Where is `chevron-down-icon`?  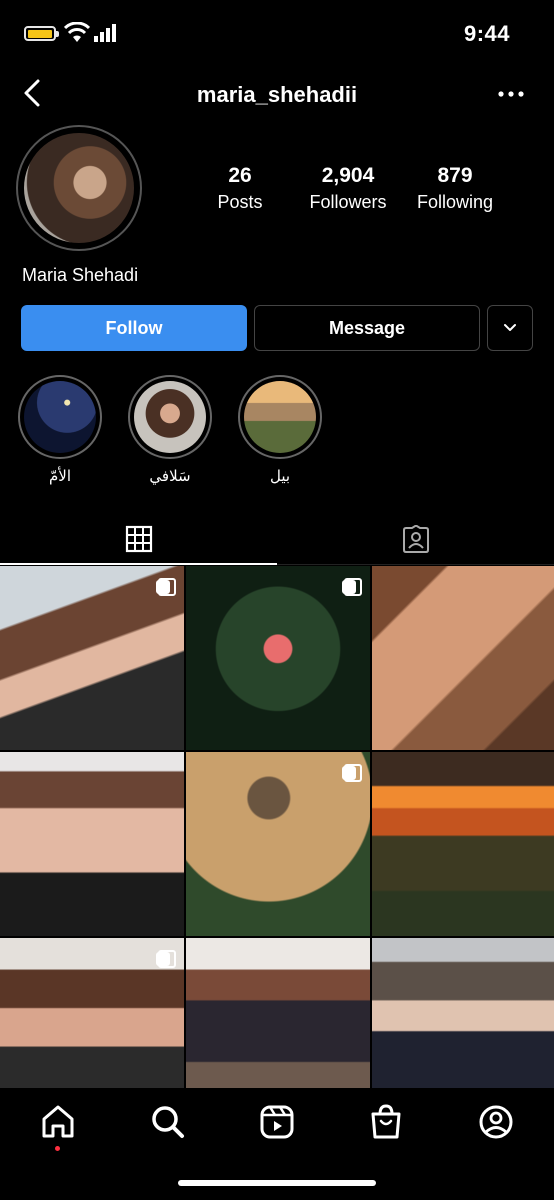
chevron-down-icon is located at coordinates (510, 327).